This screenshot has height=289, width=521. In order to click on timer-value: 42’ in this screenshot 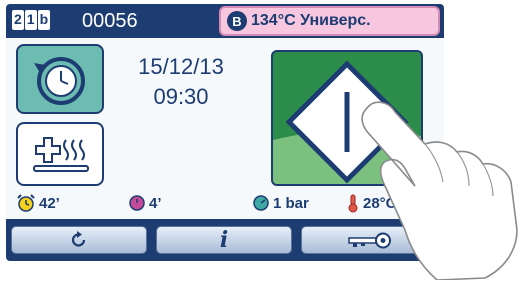, I will do `click(49, 203)`.